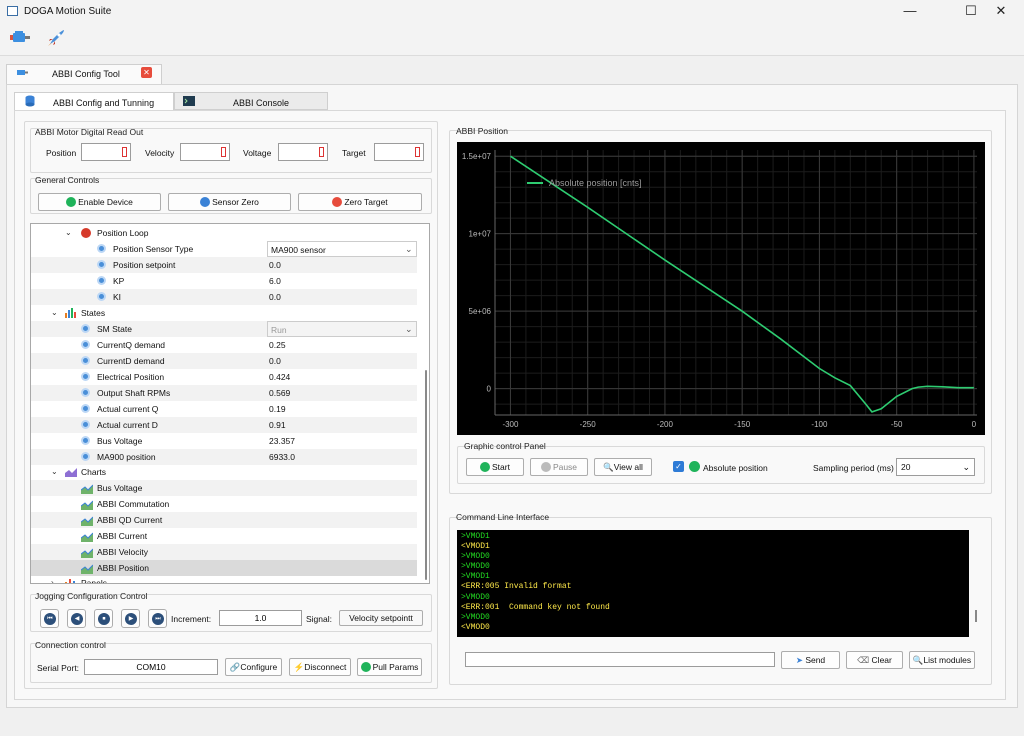 This screenshot has height=736, width=1024. I want to click on clear-button: ⌫ Clear, so click(874, 660).